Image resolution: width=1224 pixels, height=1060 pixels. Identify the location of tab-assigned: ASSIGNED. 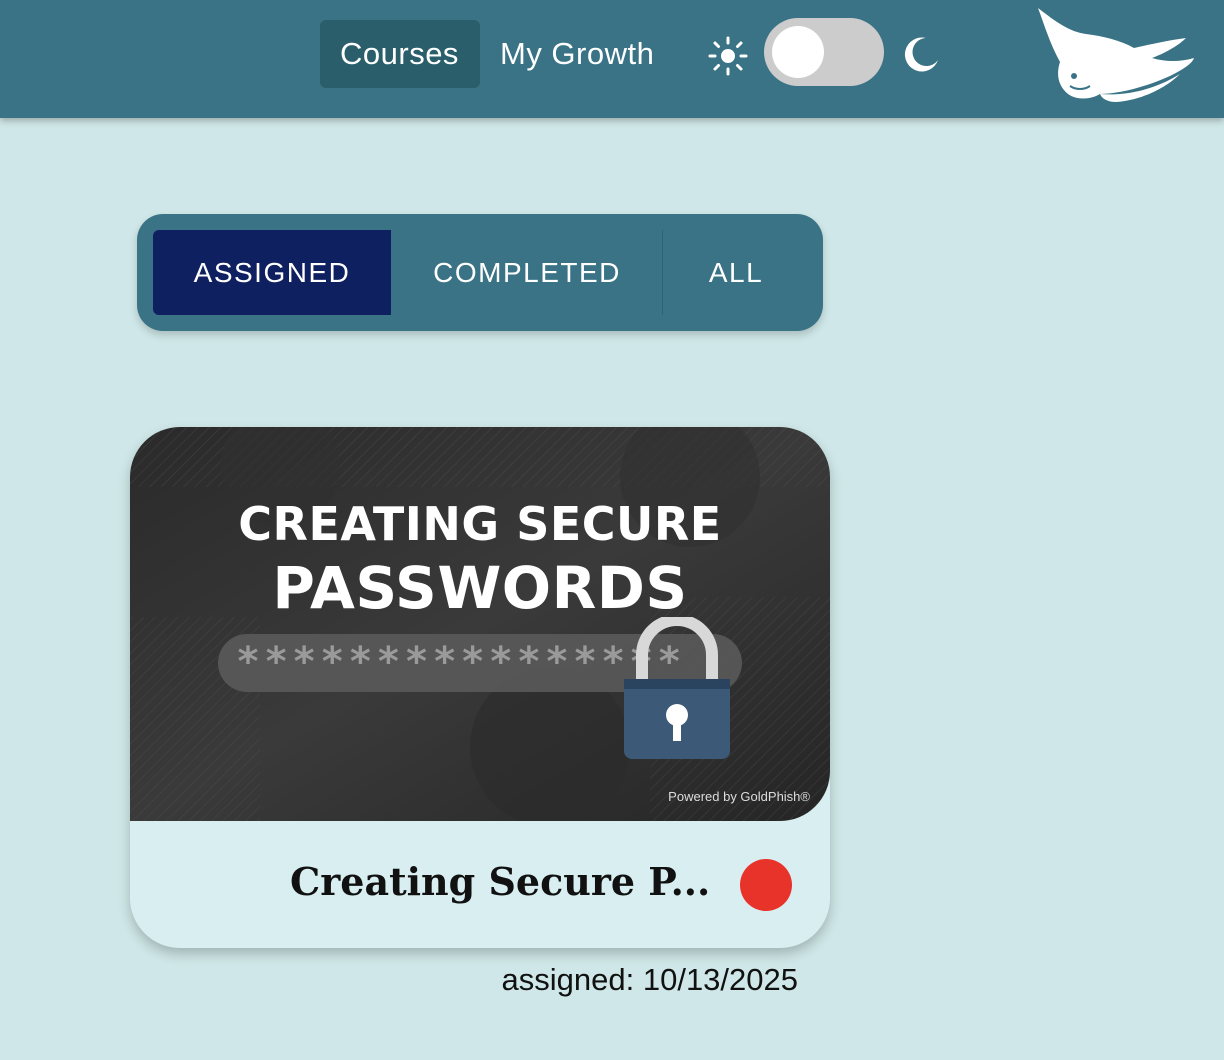
(272, 272).